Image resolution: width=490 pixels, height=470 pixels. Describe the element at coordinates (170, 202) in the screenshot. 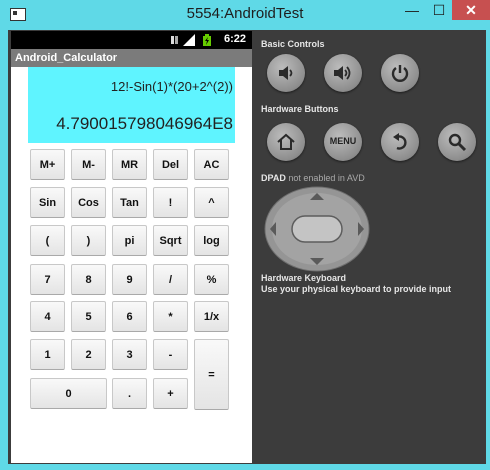

I see `key-factorial: !` at that location.